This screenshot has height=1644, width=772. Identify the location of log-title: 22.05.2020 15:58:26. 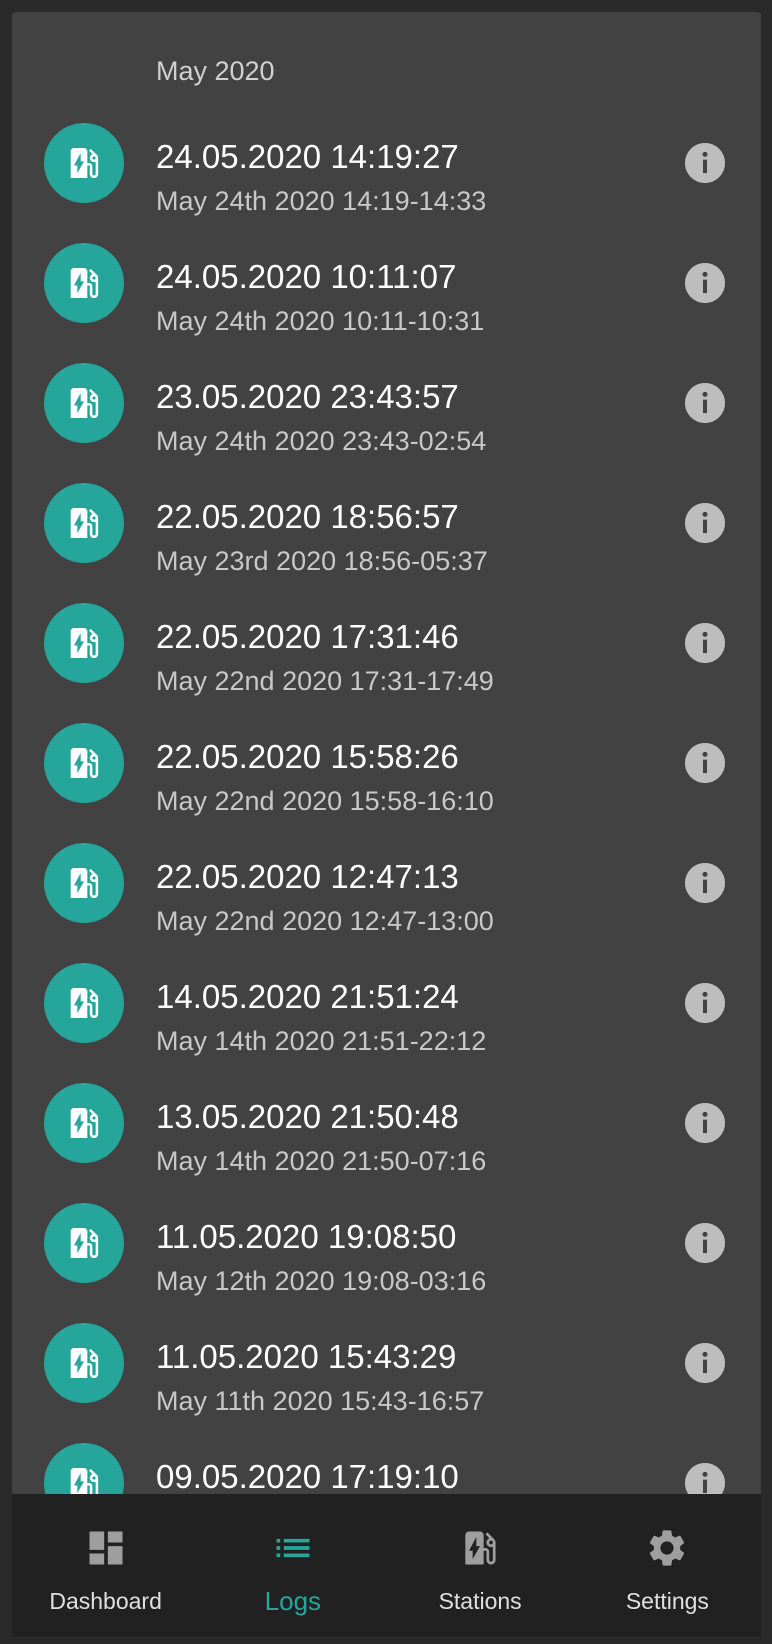
(307, 756).